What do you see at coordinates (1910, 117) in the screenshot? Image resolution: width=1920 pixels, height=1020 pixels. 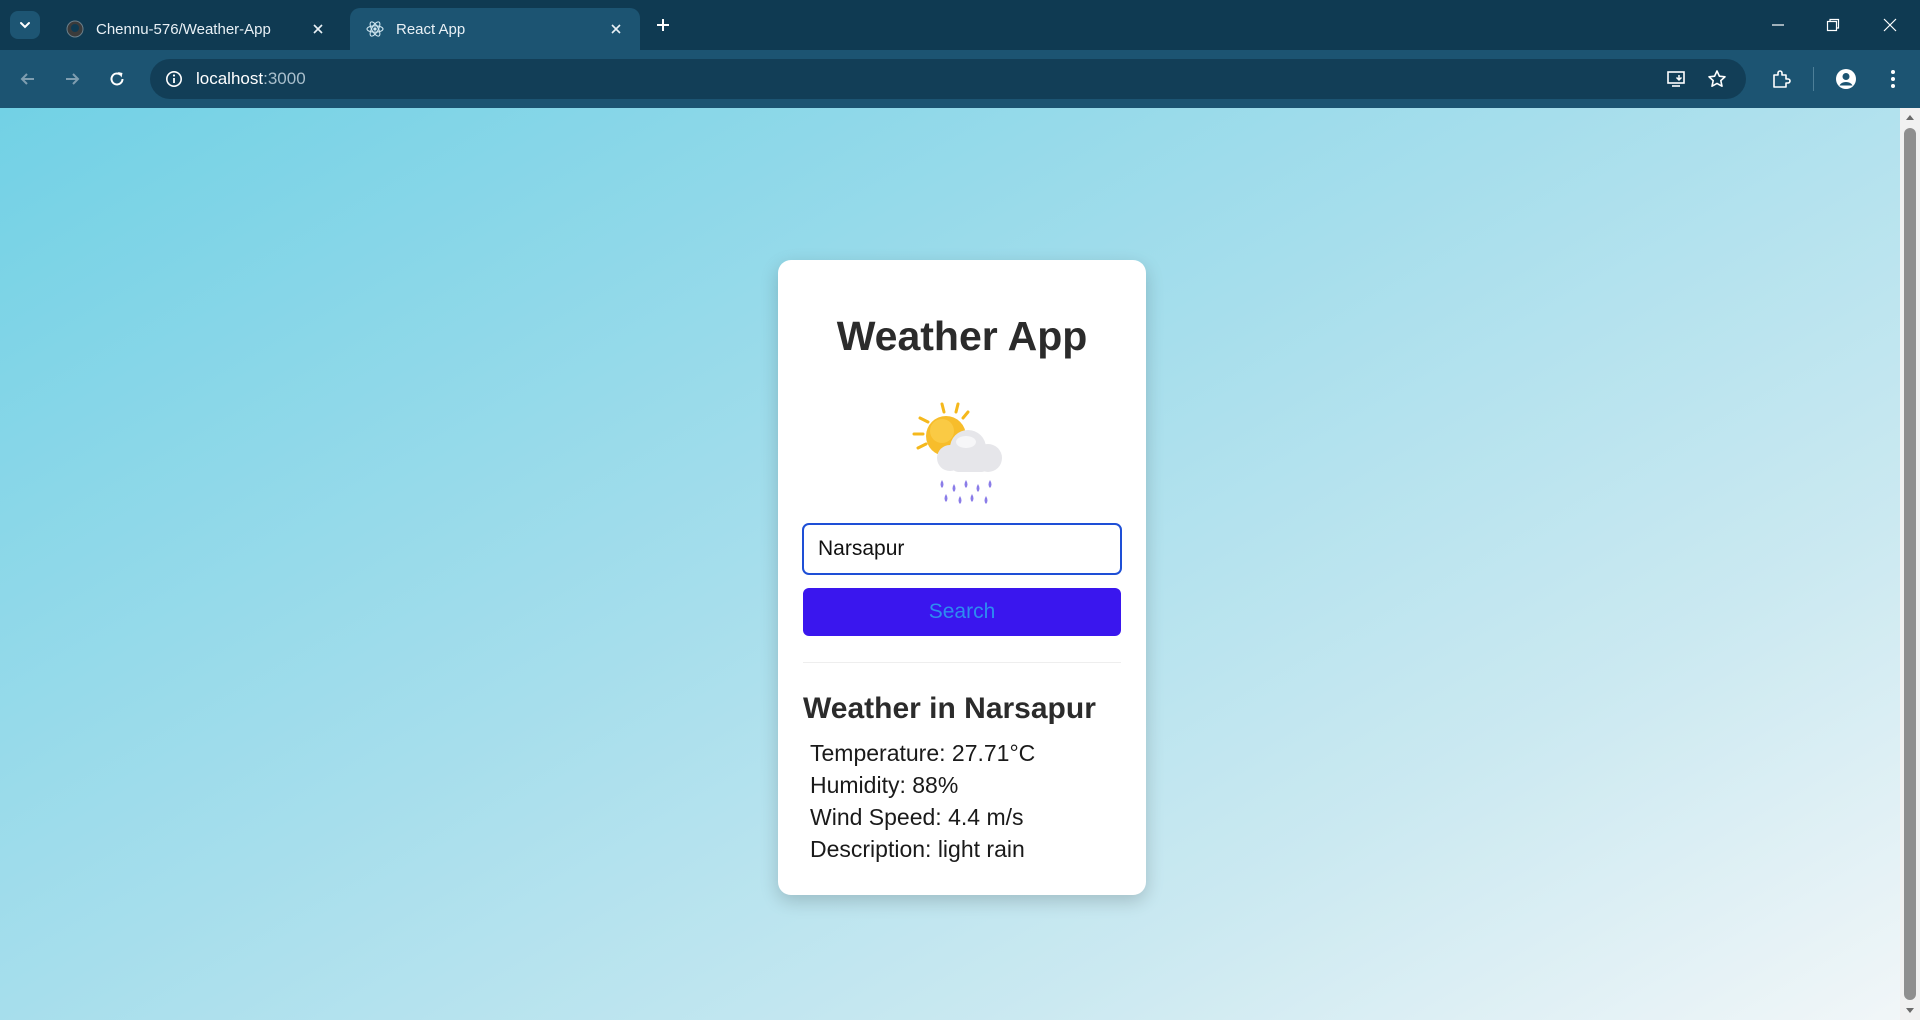 I see `scroll-up-arrow-icon` at bounding box center [1910, 117].